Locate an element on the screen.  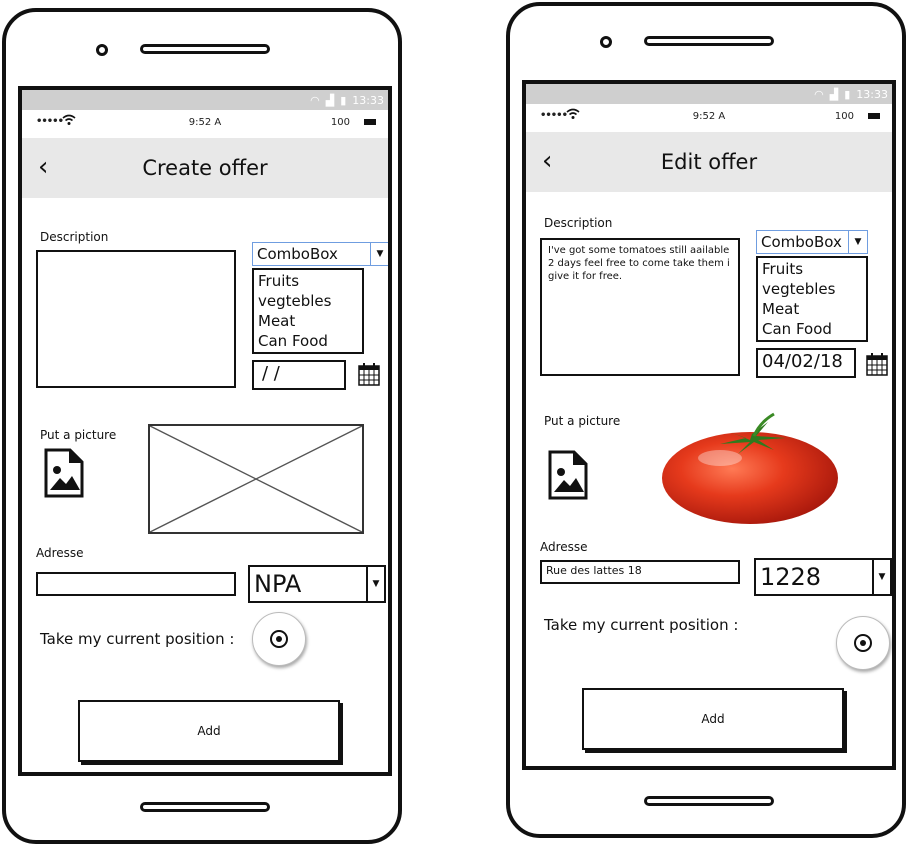
nav-bar: ‹ Edit offer is located at coordinates (709, 162).